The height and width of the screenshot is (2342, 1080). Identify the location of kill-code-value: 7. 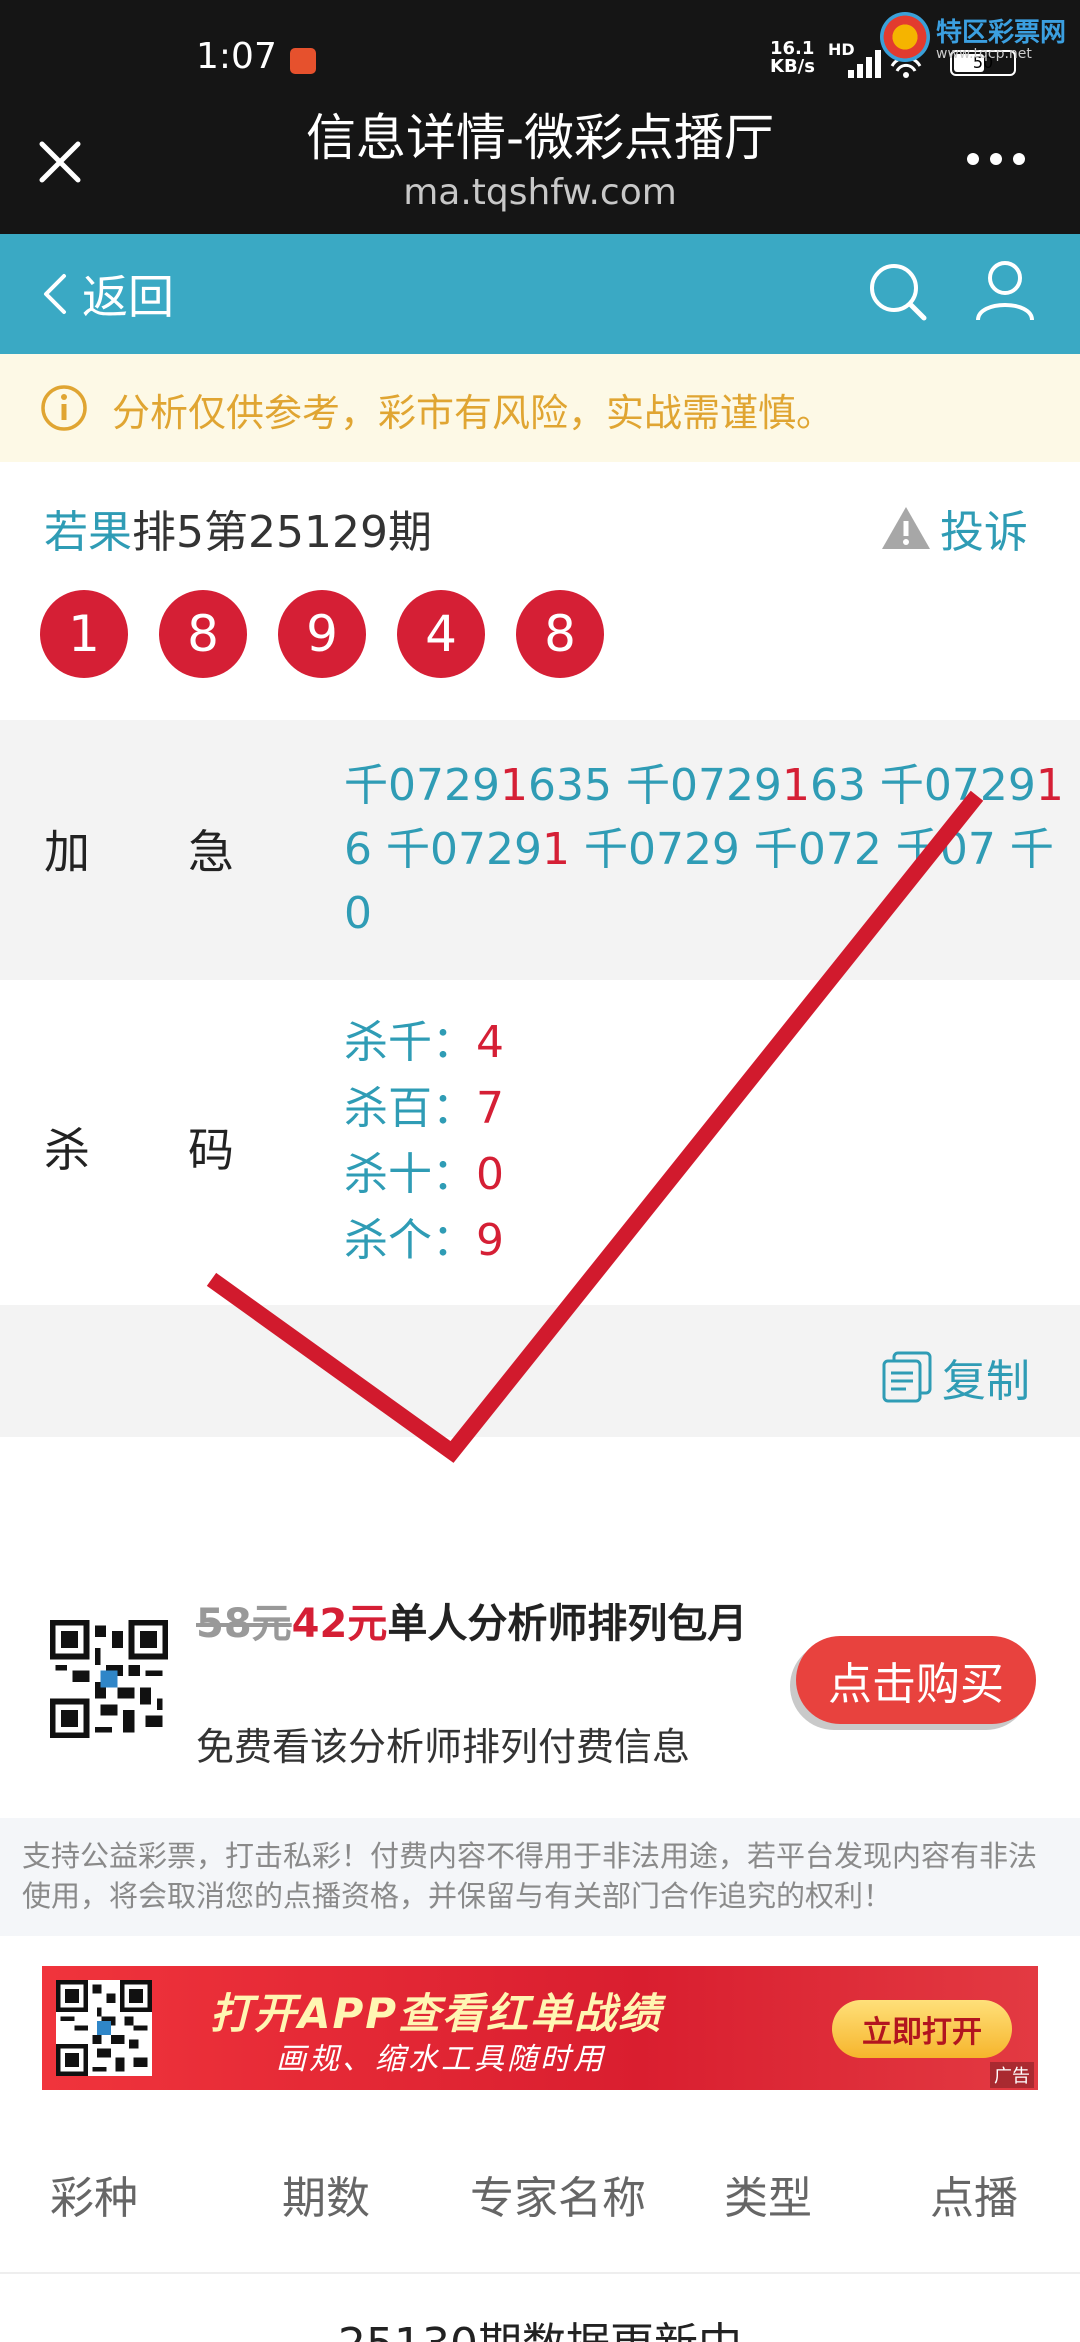
(490, 1108).